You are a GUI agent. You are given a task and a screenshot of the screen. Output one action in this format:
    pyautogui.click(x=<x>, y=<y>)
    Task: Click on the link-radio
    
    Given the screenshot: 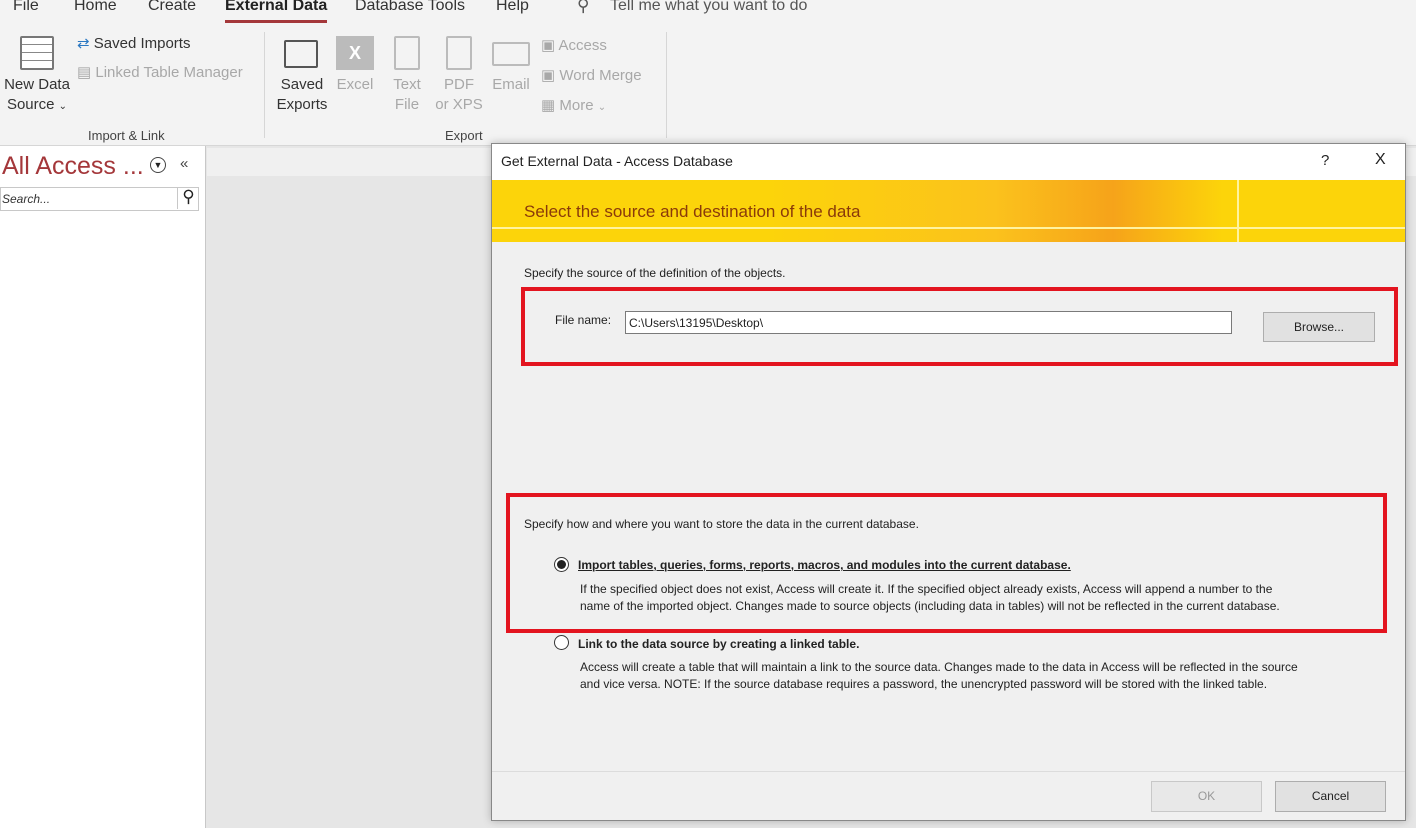 What is the action you would take?
    pyautogui.click(x=561, y=642)
    